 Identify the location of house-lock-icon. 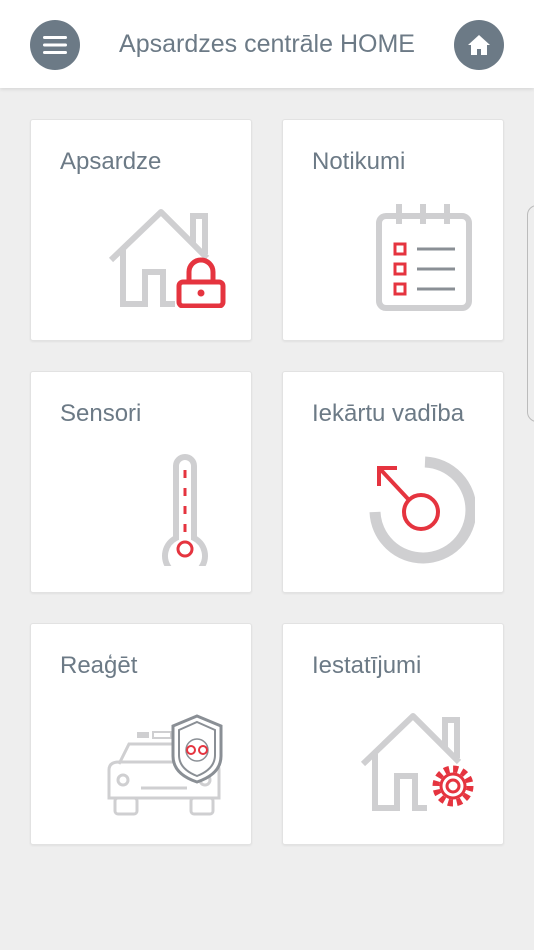
(167, 258).